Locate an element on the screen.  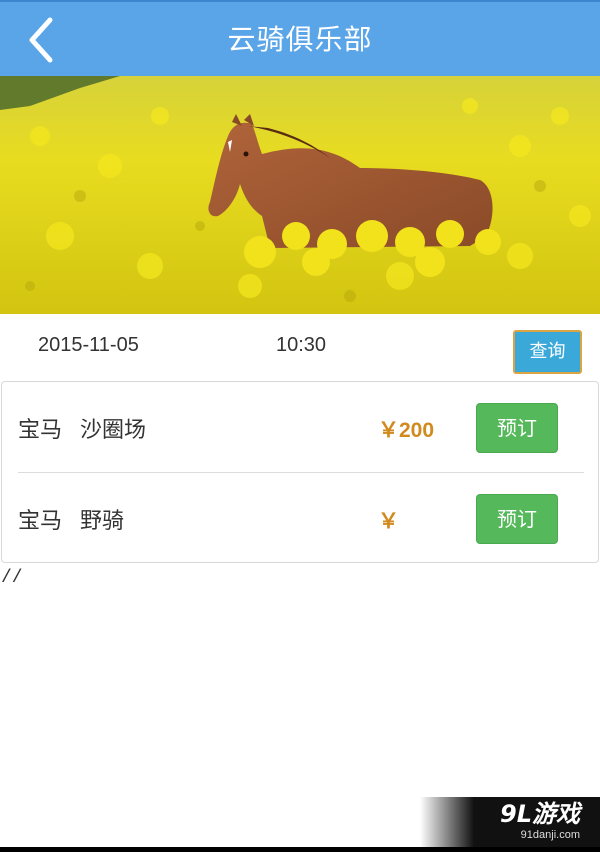
item-name: 宝马 野骑 is located at coordinates (71, 519).